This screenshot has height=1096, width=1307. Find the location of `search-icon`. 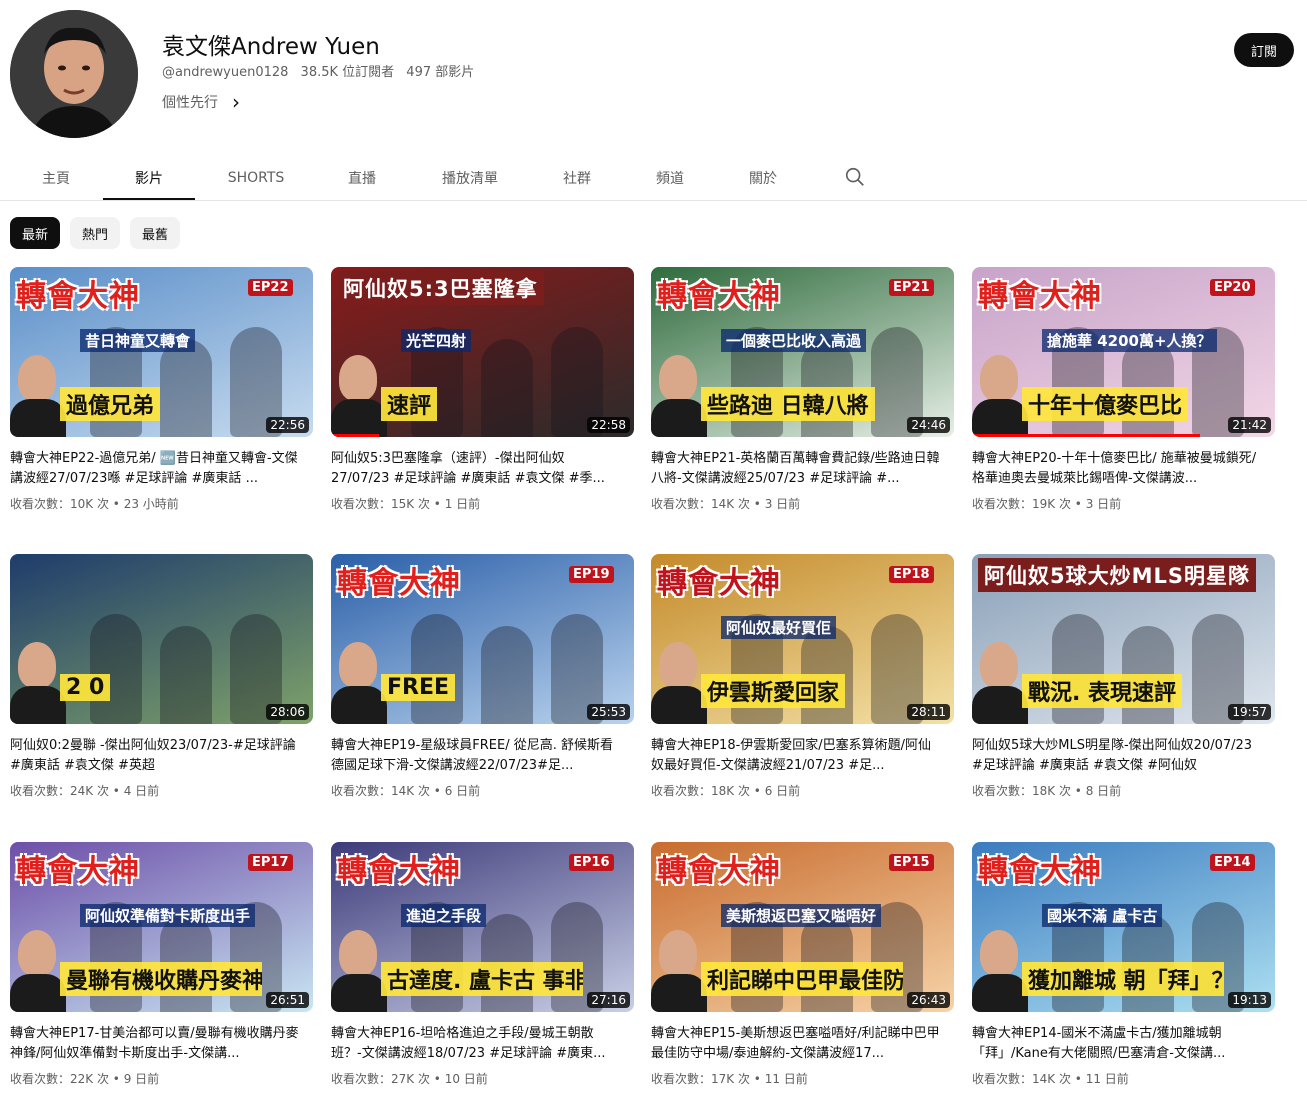

search-icon is located at coordinates (855, 177).